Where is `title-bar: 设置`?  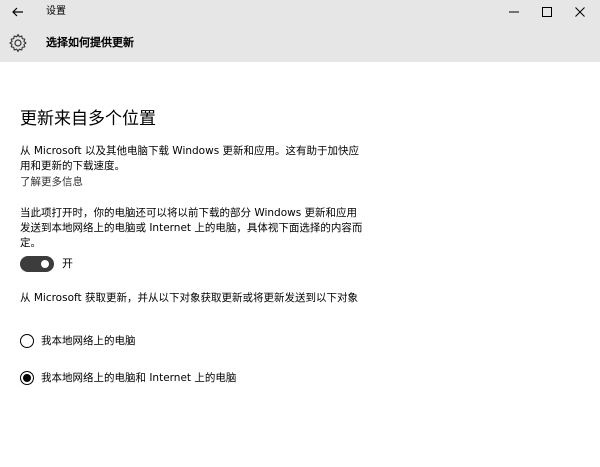 title-bar: 设置 is located at coordinates (300, 12).